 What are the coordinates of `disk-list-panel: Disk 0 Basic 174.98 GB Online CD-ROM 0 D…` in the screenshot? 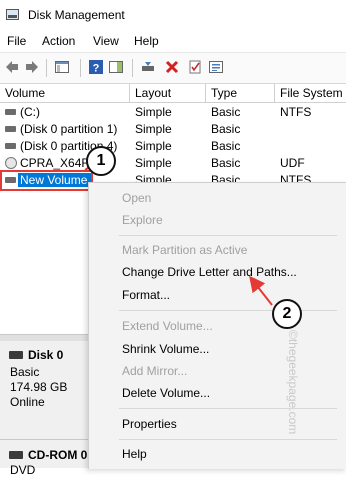 It's located at (44, 409).